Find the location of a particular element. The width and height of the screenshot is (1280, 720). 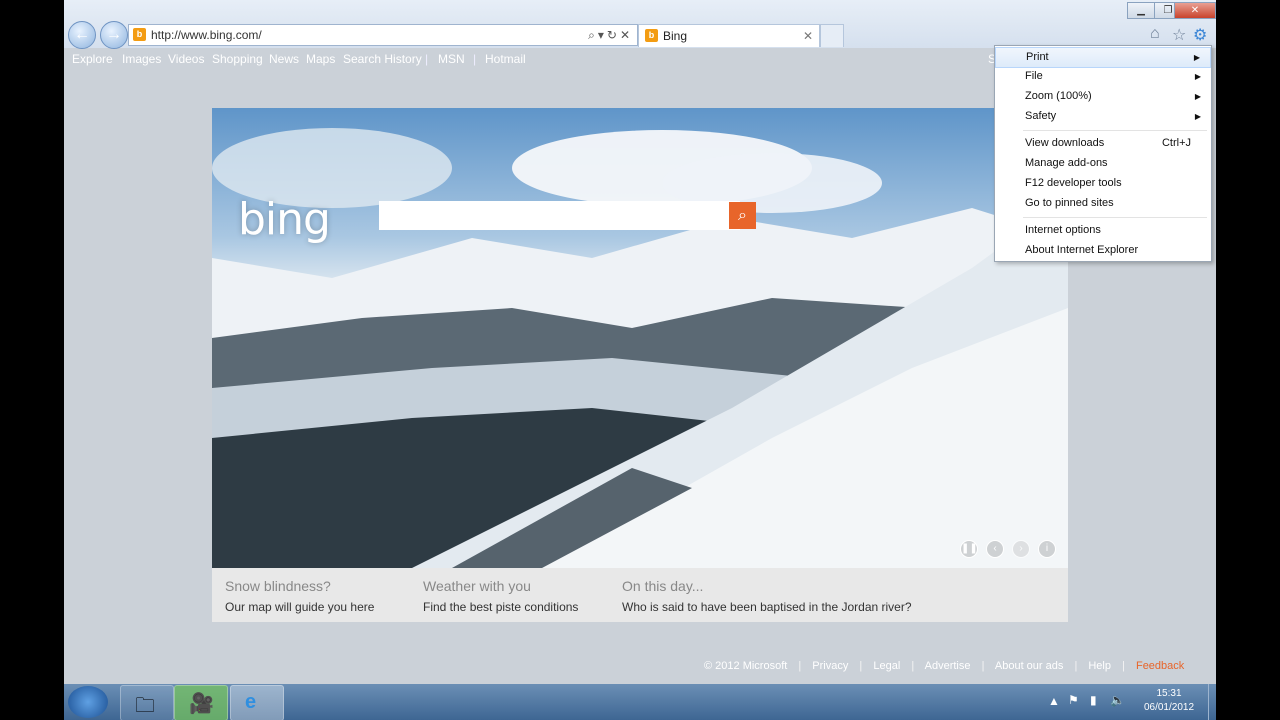

taskbar-explorer: 🗀 is located at coordinates (147, 702).